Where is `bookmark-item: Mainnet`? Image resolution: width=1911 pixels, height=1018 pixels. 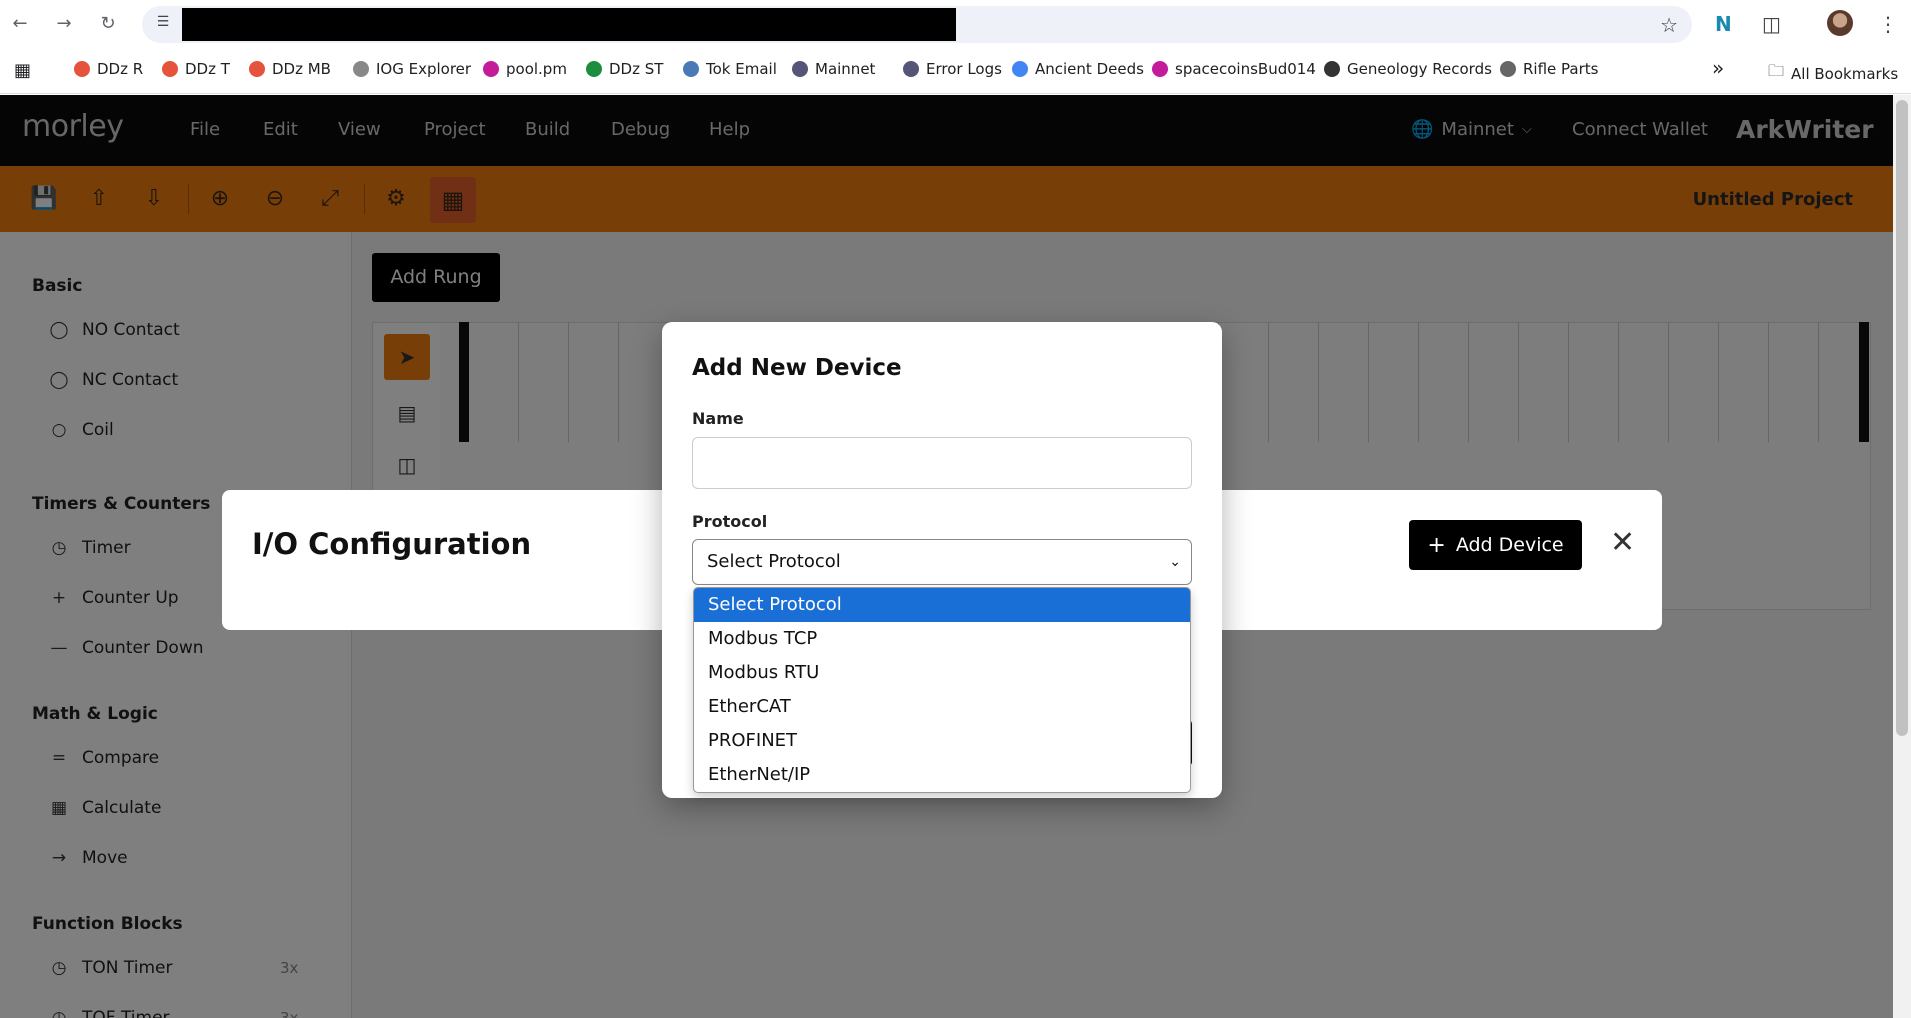 bookmark-item: Mainnet is located at coordinates (833, 69).